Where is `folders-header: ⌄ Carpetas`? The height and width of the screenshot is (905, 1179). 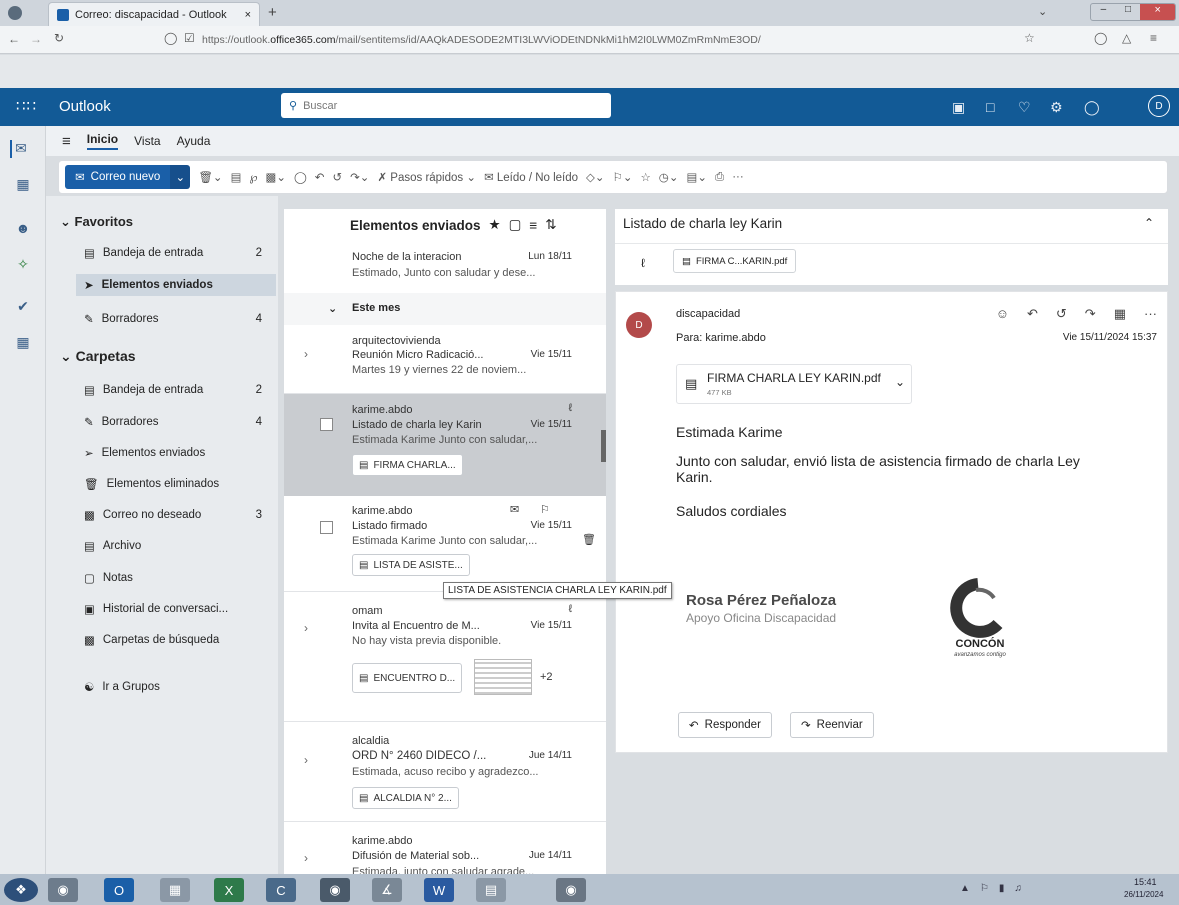 folders-header: ⌄ Carpetas is located at coordinates (98, 356).